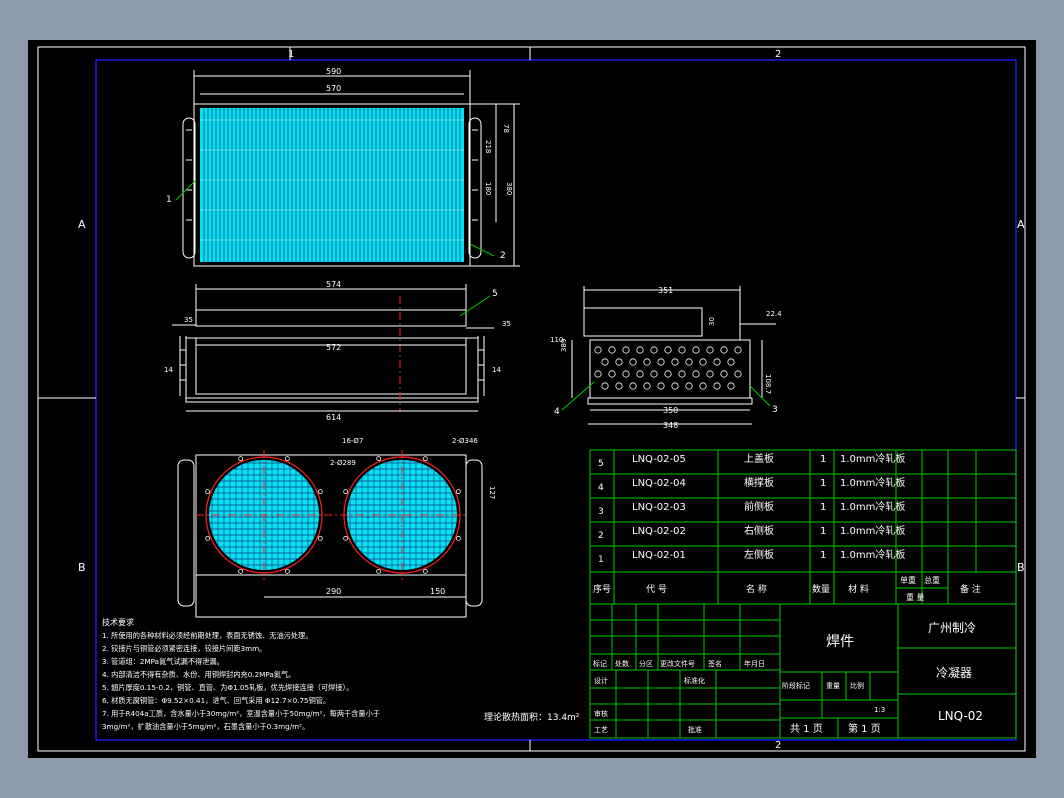 The height and width of the screenshot is (798, 1064). I want to click on header-unit-weight: 单重, so click(908, 580).